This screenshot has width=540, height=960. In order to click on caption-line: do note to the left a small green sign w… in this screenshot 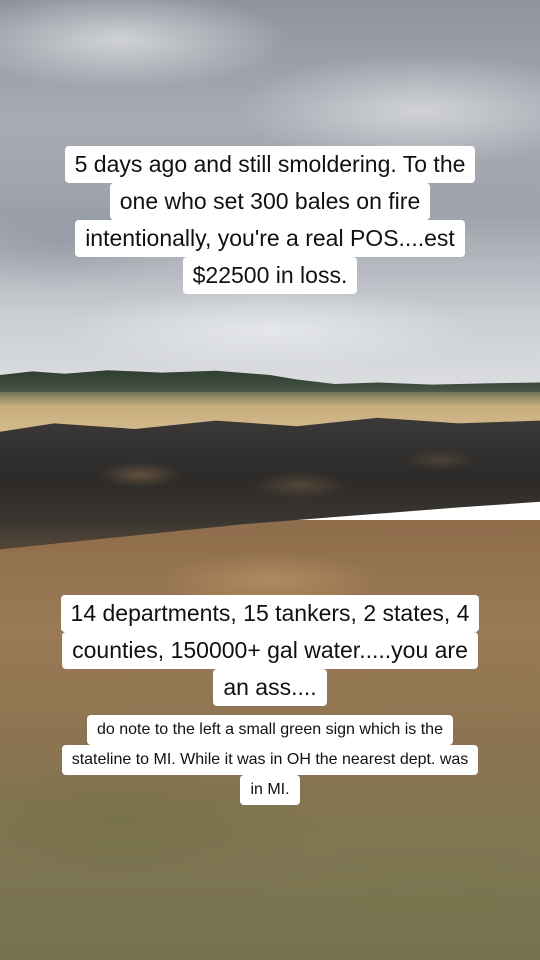, I will do `click(270, 730)`.